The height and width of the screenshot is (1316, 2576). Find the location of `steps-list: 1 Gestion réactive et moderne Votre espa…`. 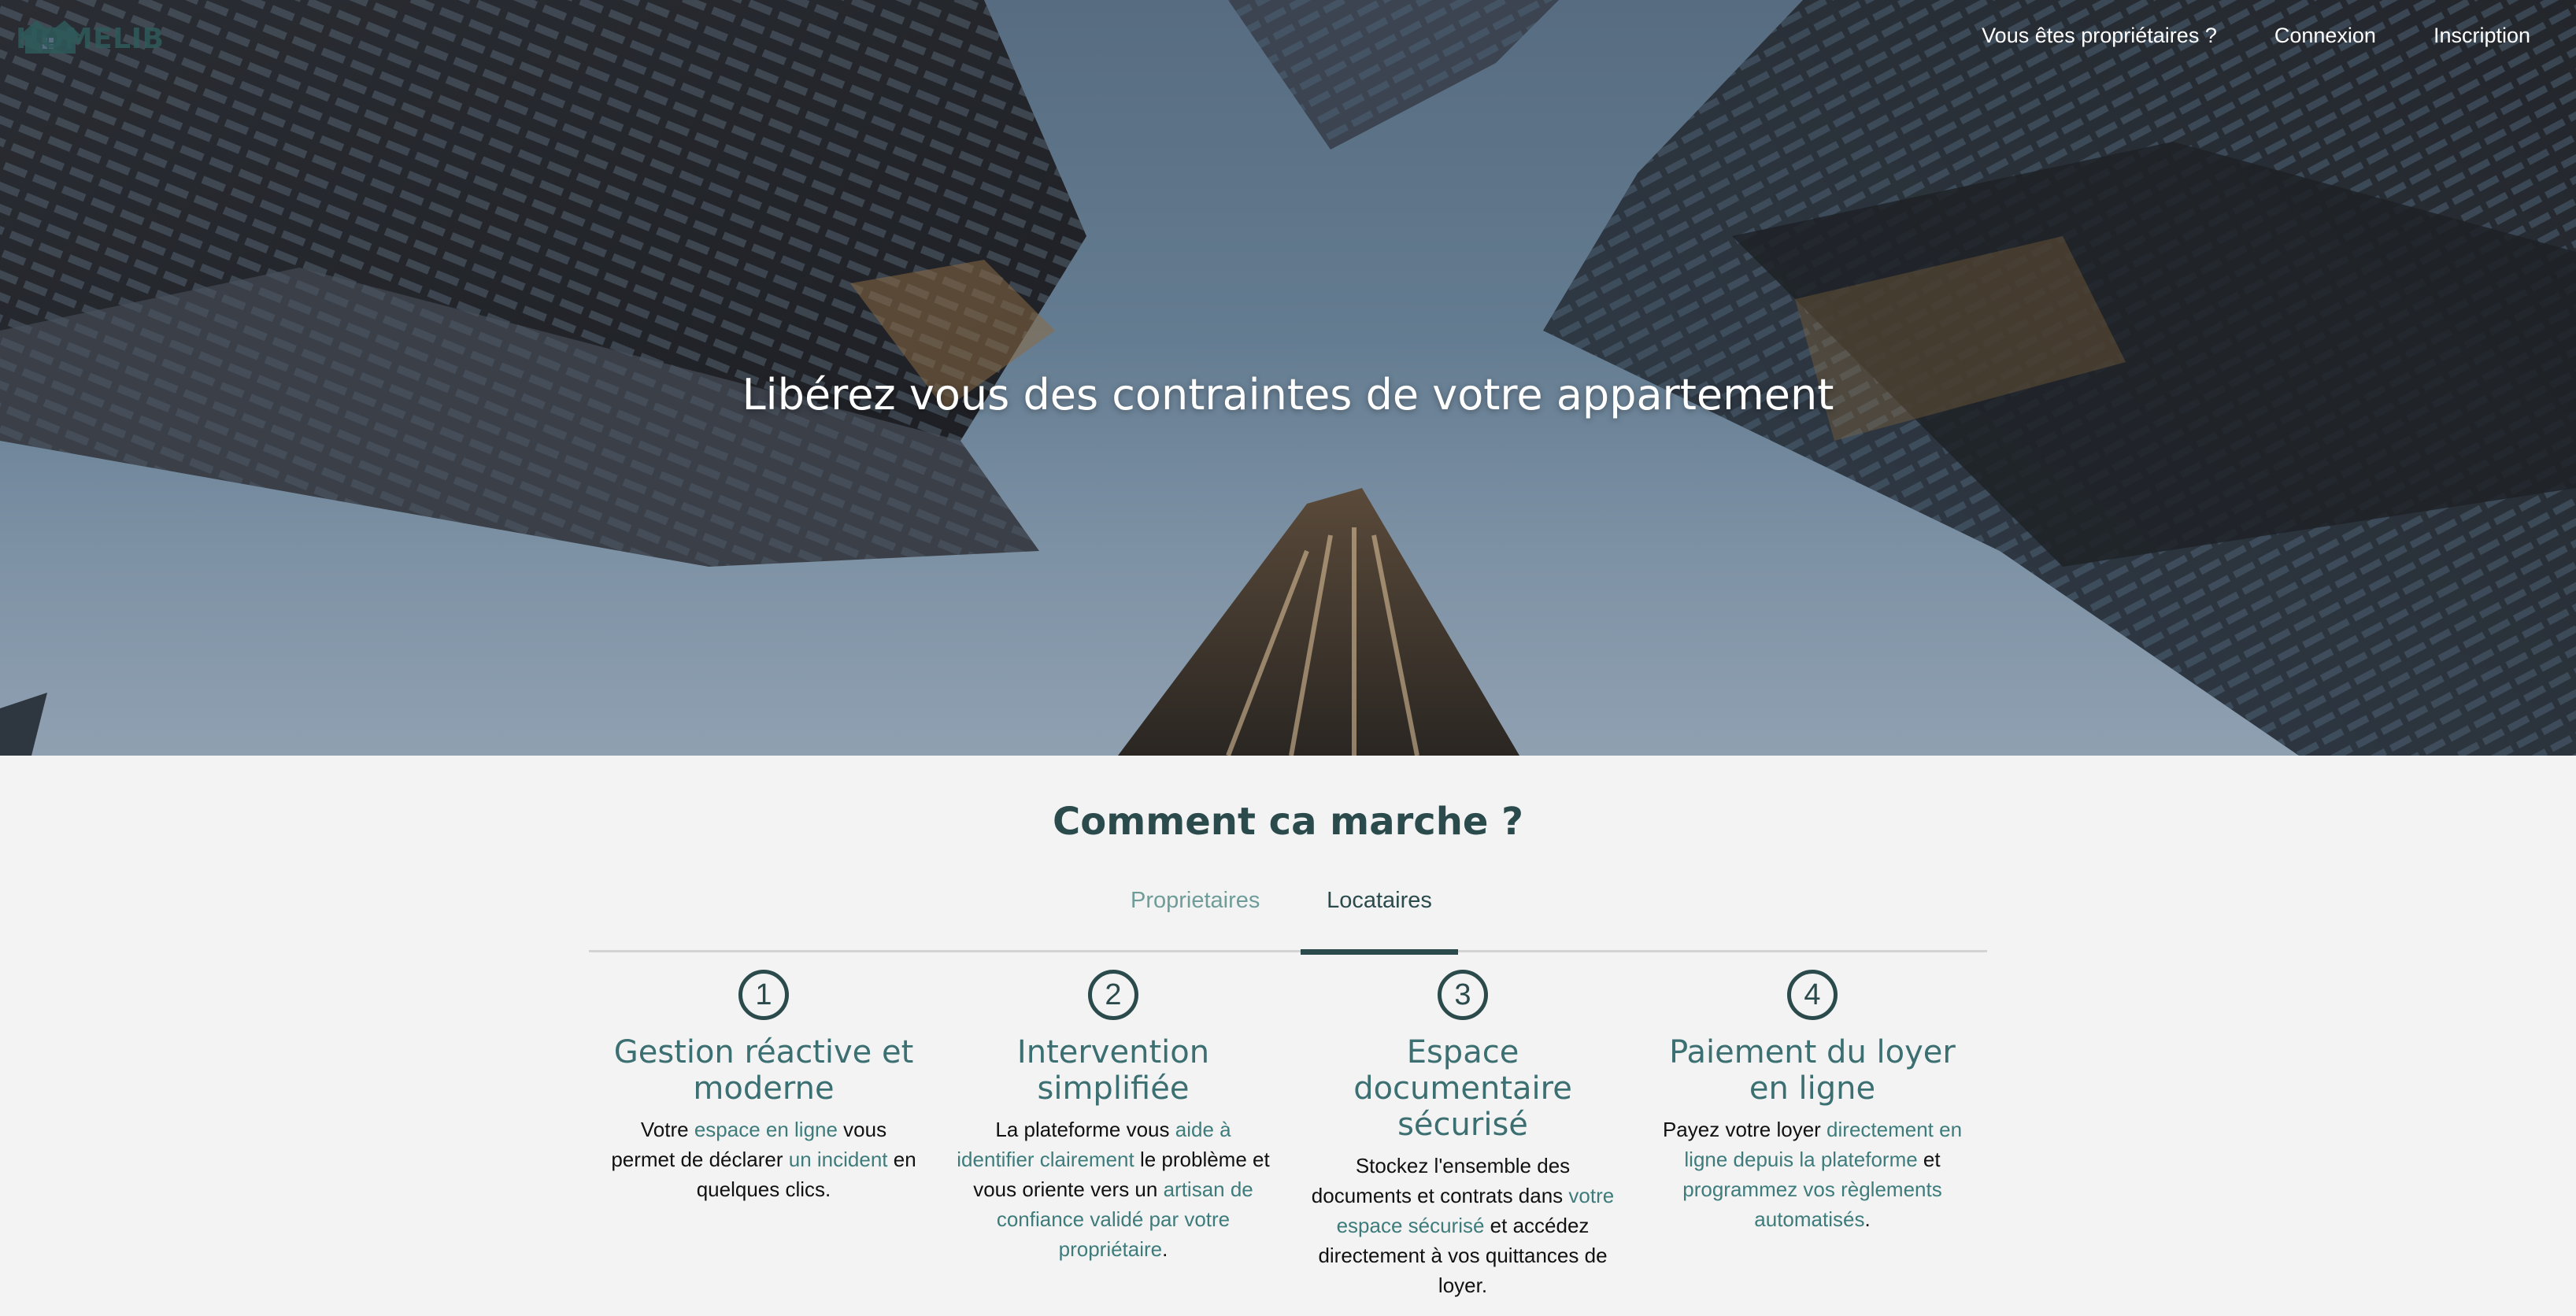

steps-list: 1 Gestion réactive et moderne Votre espa… is located at coordinates (1288, 1135).